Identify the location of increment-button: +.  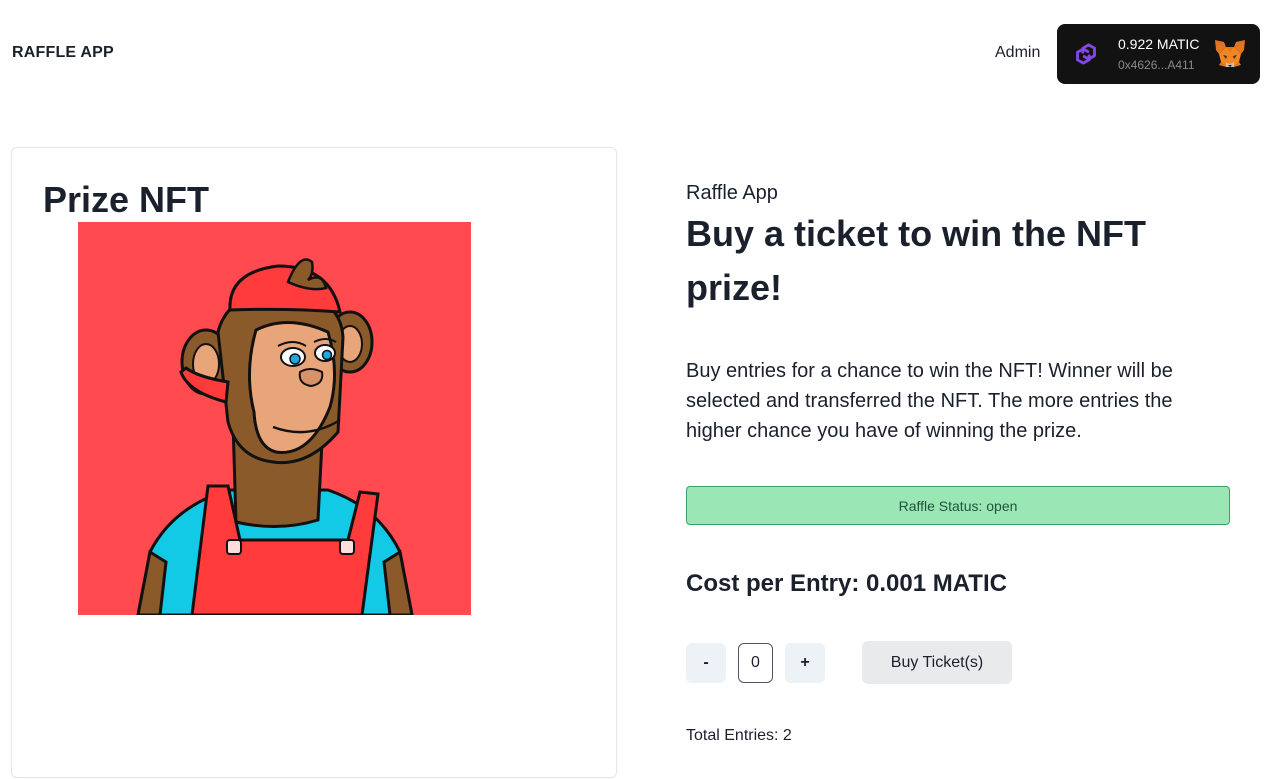
(805, 663).